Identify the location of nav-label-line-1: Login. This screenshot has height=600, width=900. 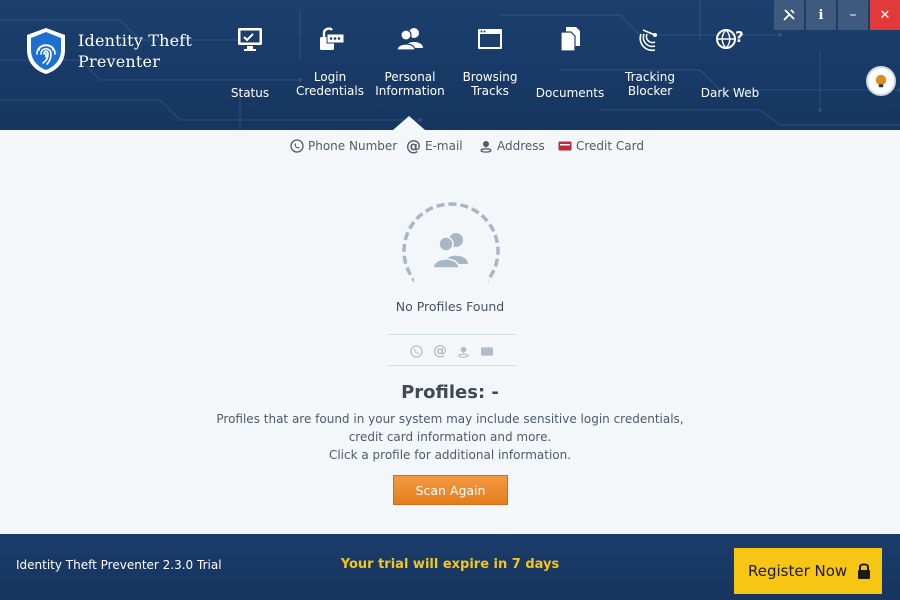
(330, 77).